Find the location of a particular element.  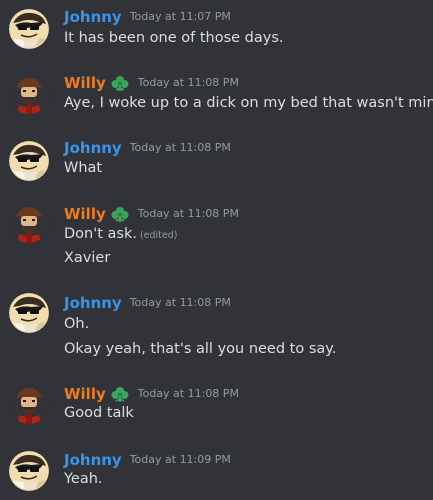

timestamp: Today at 11:07 PM is located at coordinates (180, 17).